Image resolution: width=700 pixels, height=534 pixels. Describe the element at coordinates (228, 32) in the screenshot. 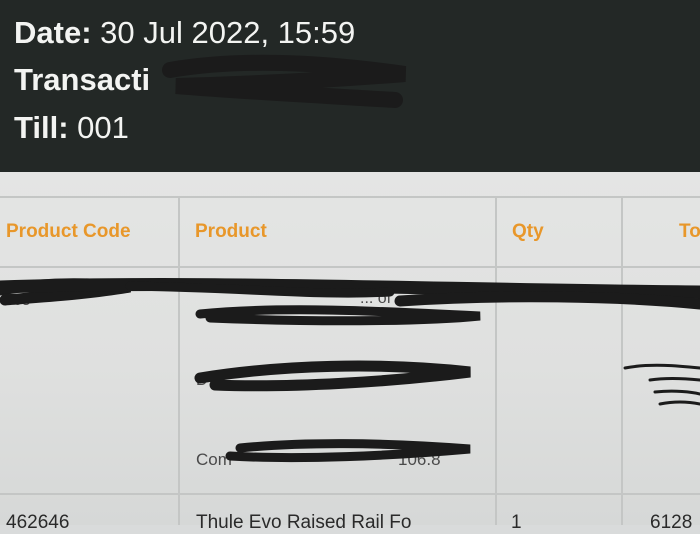

I see `date-value: 30 Jul 2022, 15:59` at that location.